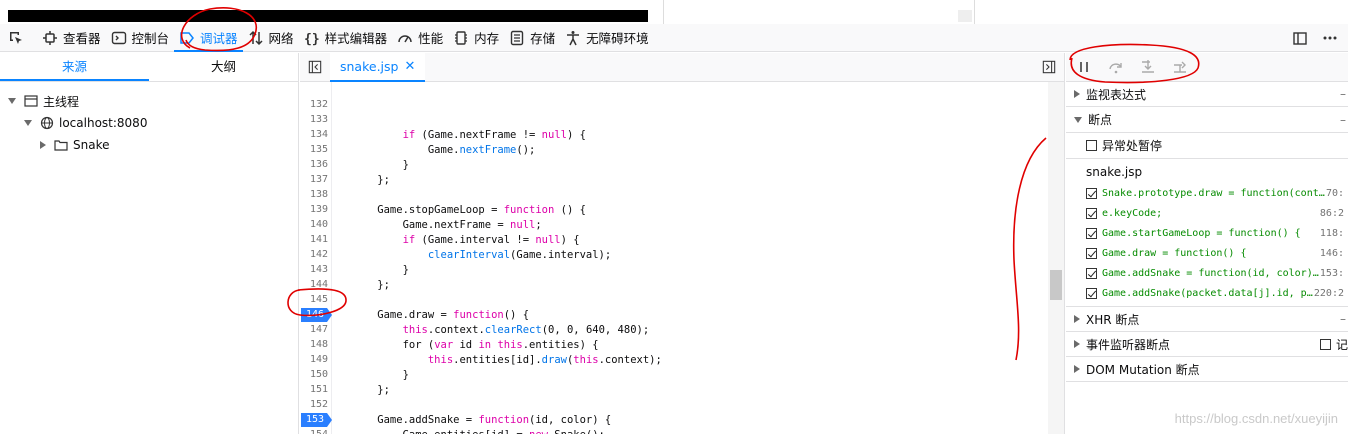  I want to click on breakpoint-item: Game.addSnake = function(id, color)… 153:, so click(1207, 273).